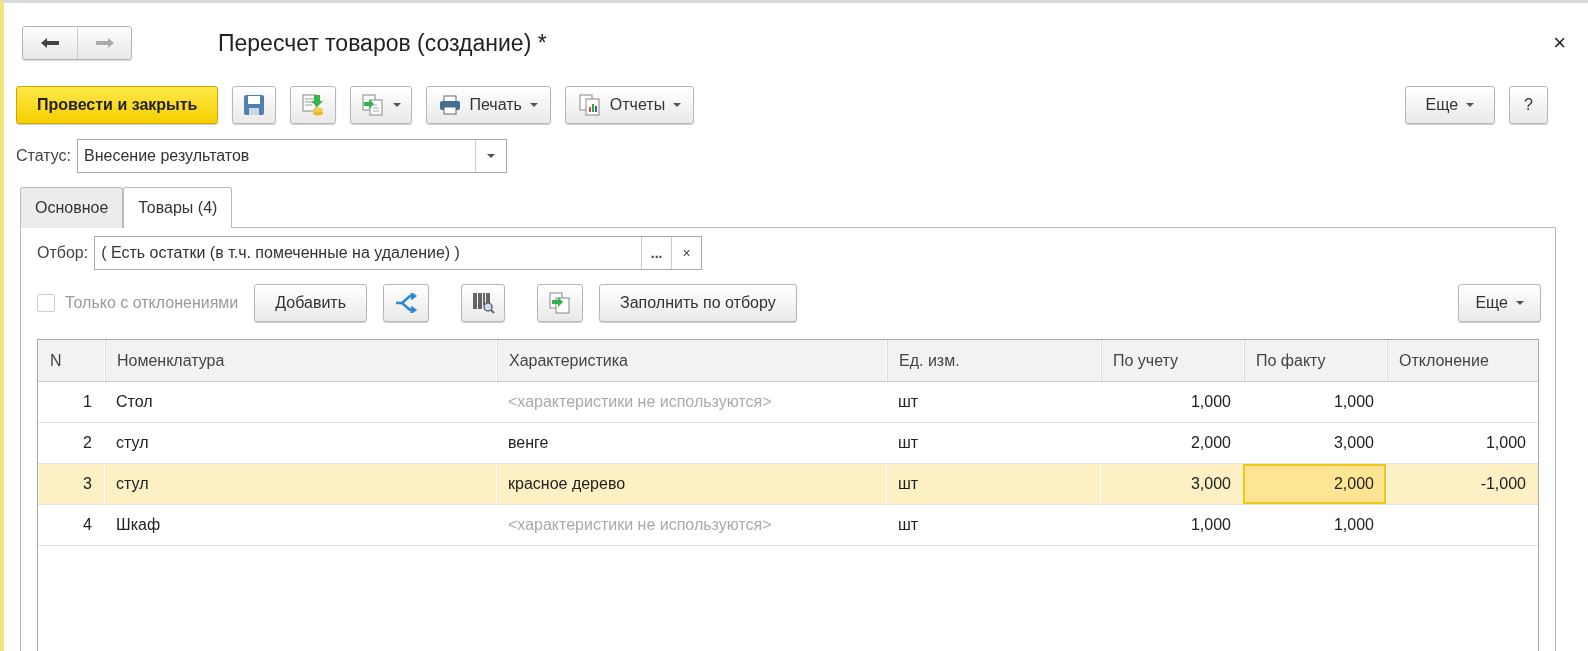 Image resolution: width=1588 pixels, height=651 pixels. Describe the element at coordinates (488, 105) in the screenshot. I see `print-button: Печать` at that location.